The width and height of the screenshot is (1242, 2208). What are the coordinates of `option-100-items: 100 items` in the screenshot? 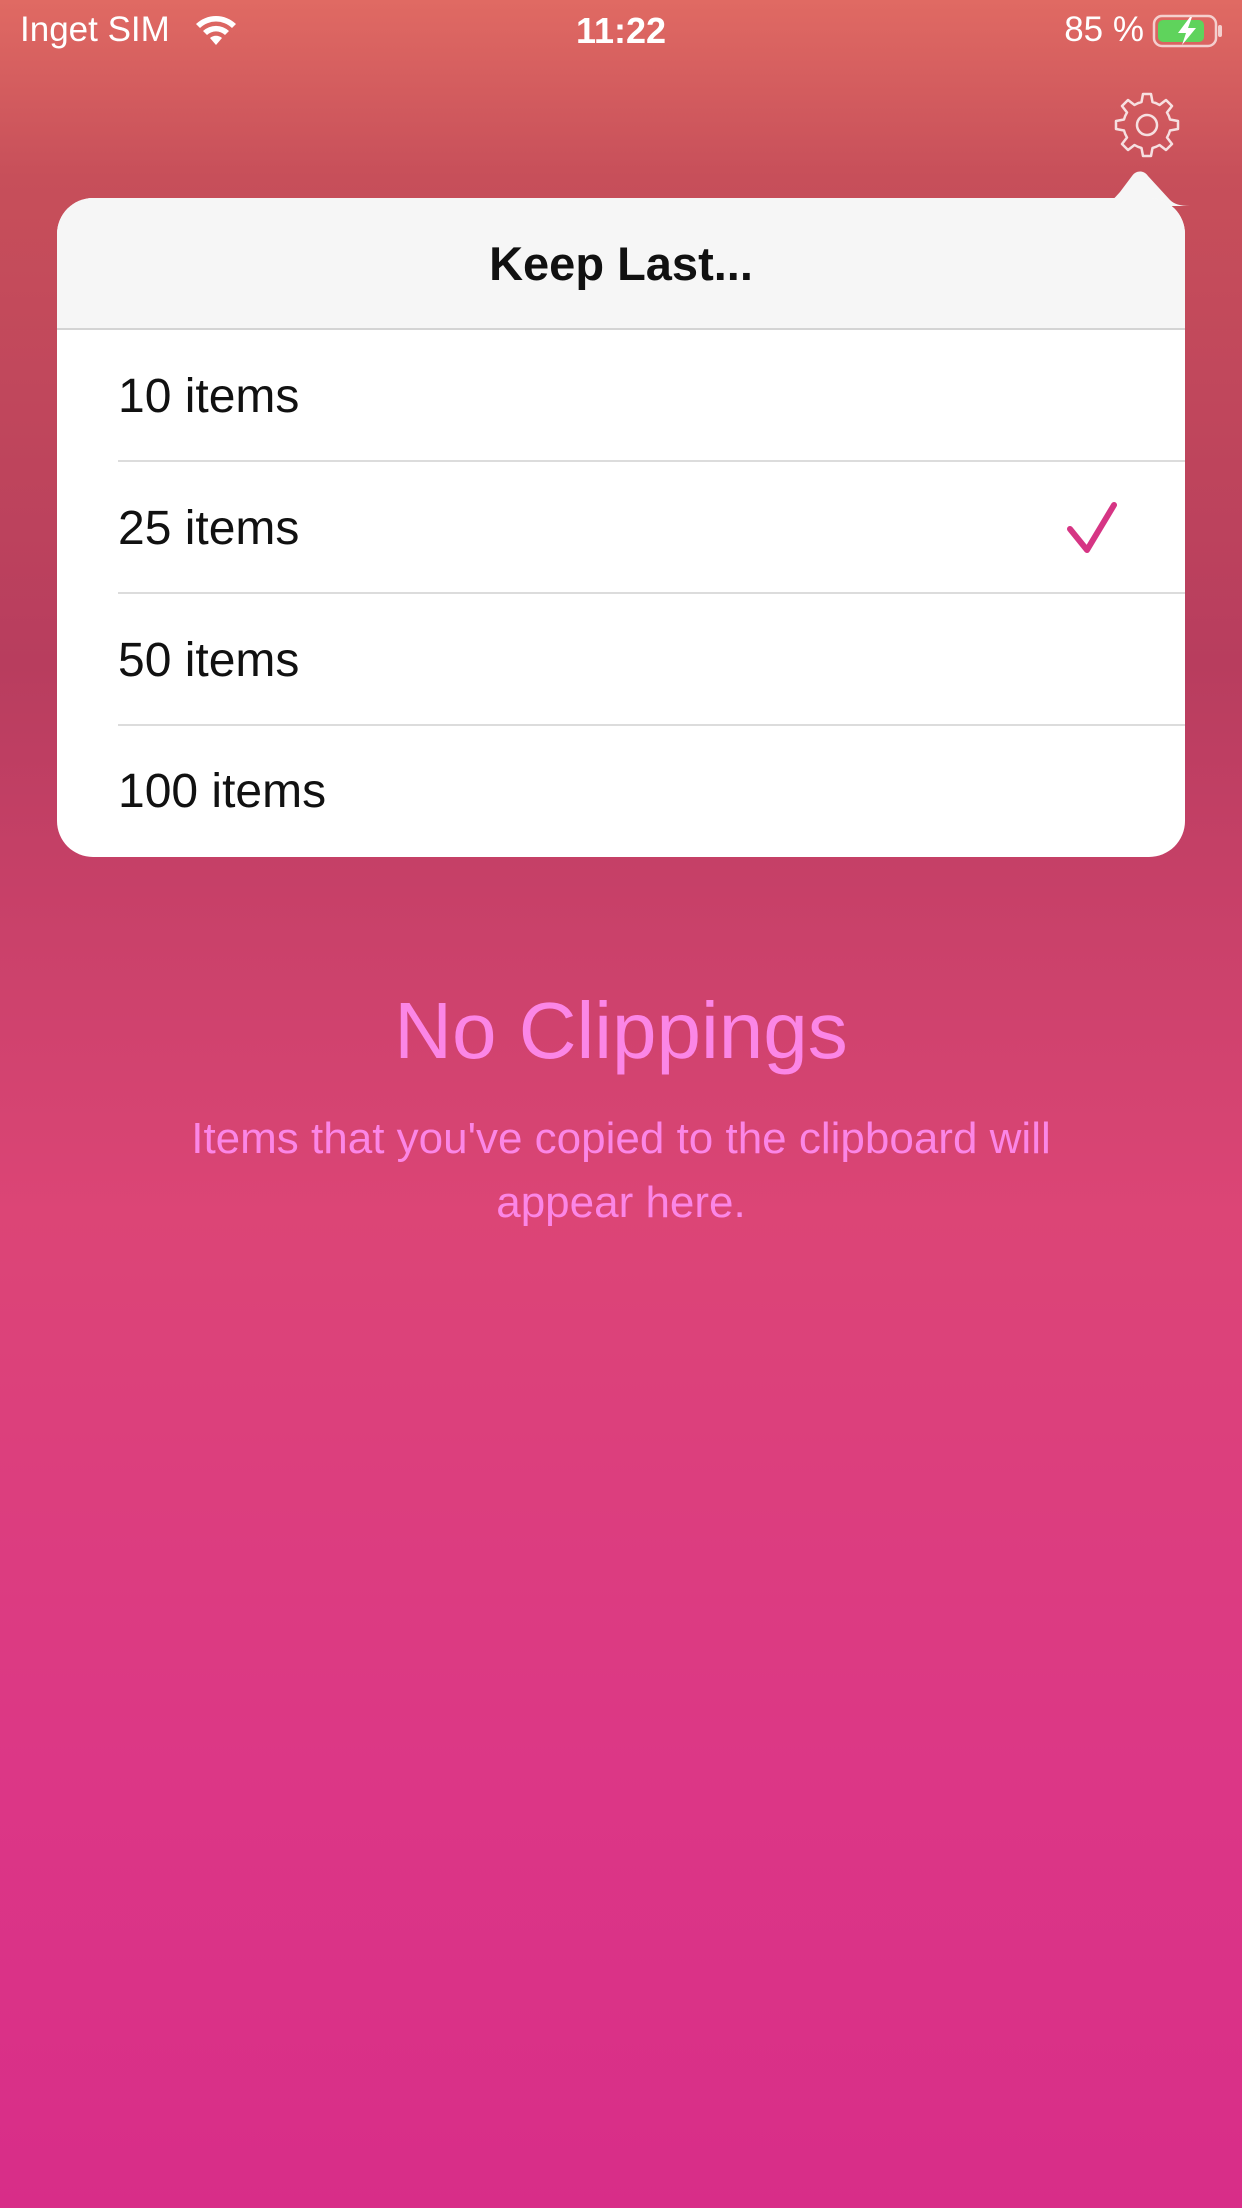 It's located at (621, 791).